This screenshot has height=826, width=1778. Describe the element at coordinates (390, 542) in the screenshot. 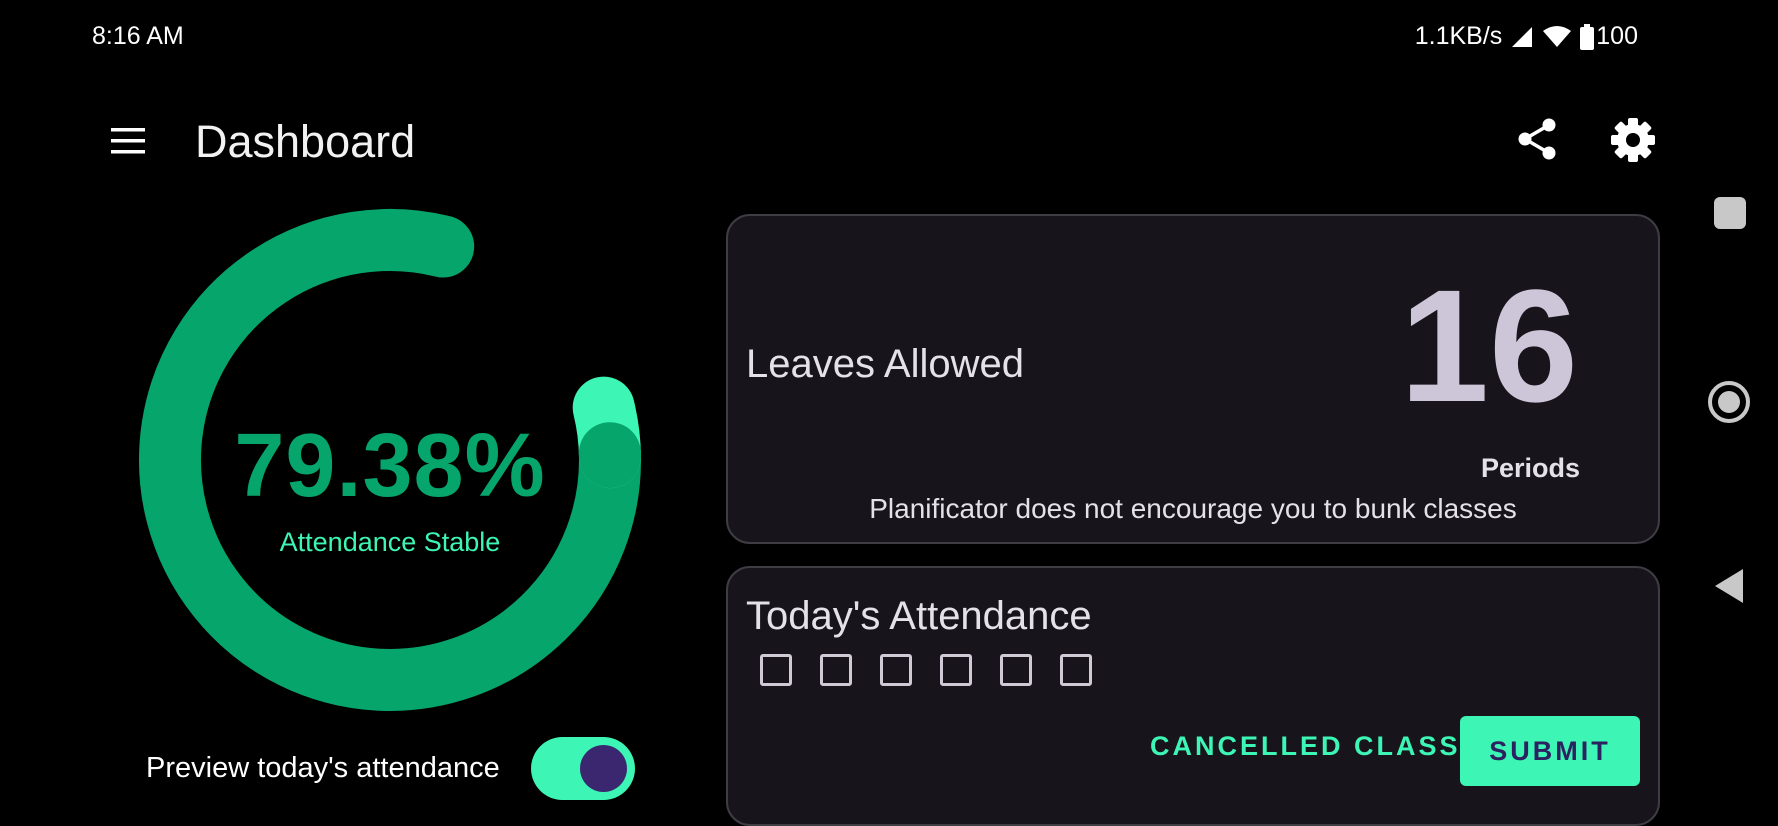

I see `attendance-status: Attendance Stable` at that location.